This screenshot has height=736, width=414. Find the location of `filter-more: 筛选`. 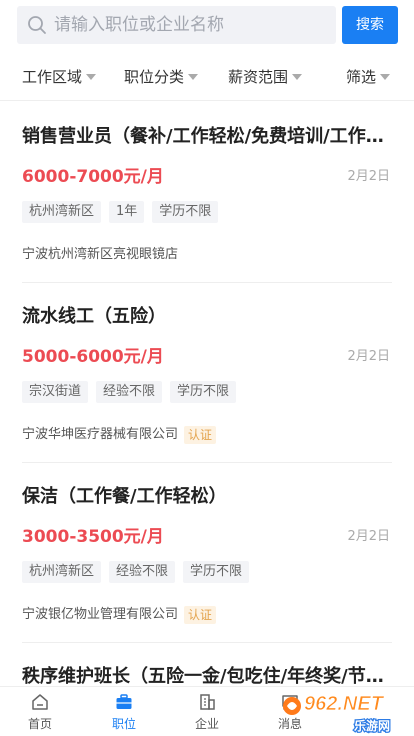

filter-more: 筛选 is located at coordinates (368, 77).